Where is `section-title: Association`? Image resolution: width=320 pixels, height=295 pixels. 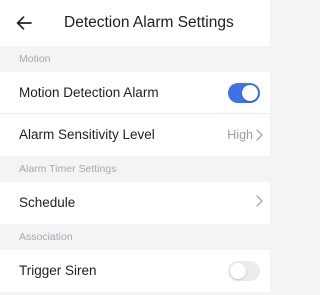
section-title: Association is located at coordinates (46, 237).